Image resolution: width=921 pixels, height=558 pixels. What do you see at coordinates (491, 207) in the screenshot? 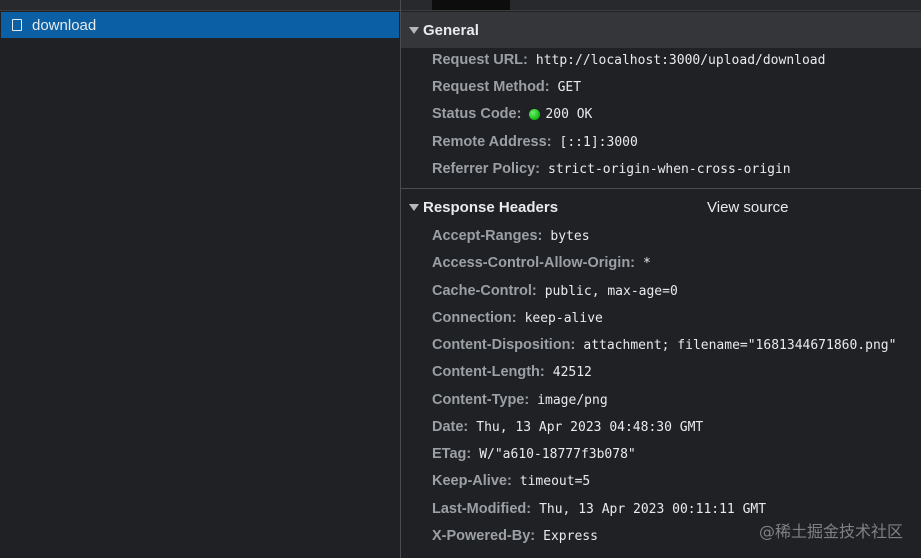
I see `response-headers-title: Response Headers` at bounding box center [491, 207].